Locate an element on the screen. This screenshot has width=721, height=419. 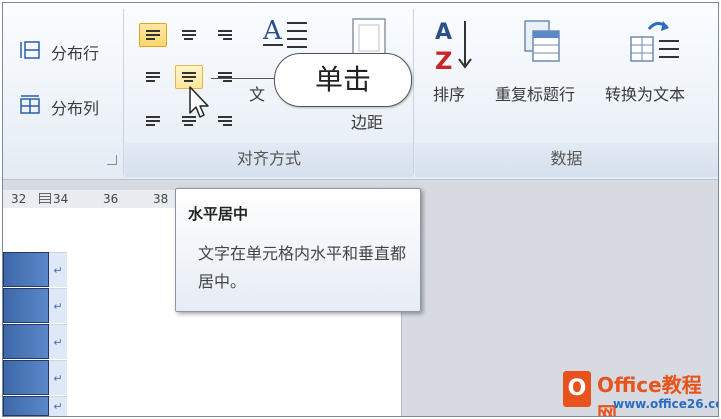
ruler-mark: 32 is located at coordinates (19, 199).